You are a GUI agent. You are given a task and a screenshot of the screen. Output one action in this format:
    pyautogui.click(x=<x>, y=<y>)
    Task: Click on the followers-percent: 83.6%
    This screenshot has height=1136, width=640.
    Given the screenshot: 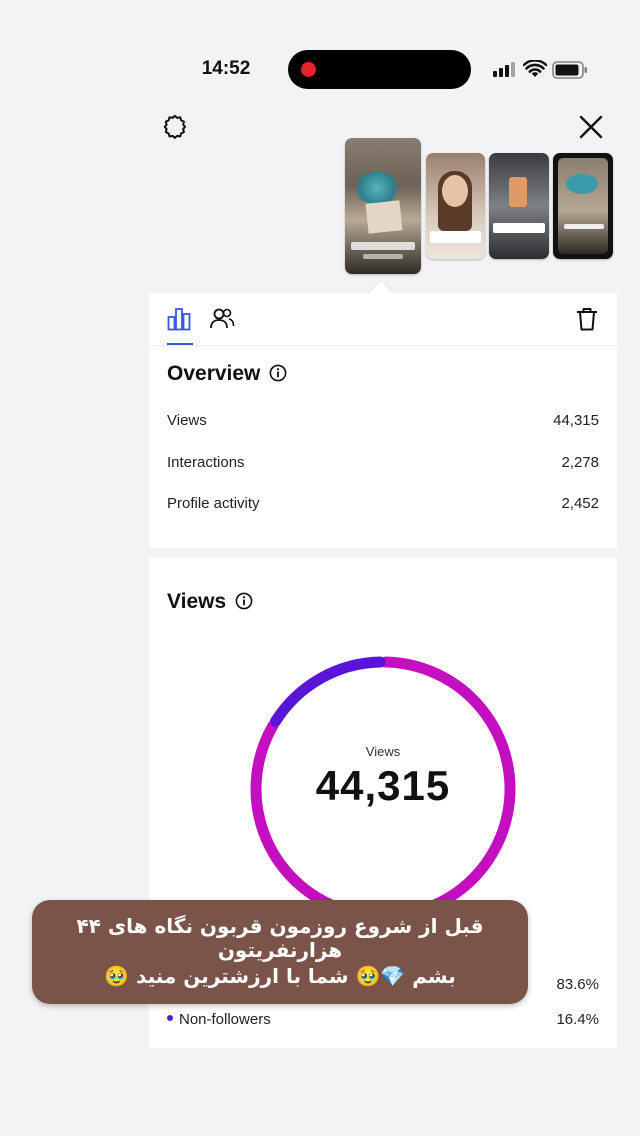 What is the action you would take?
    pyautogui.click(x=577, y=984)
    